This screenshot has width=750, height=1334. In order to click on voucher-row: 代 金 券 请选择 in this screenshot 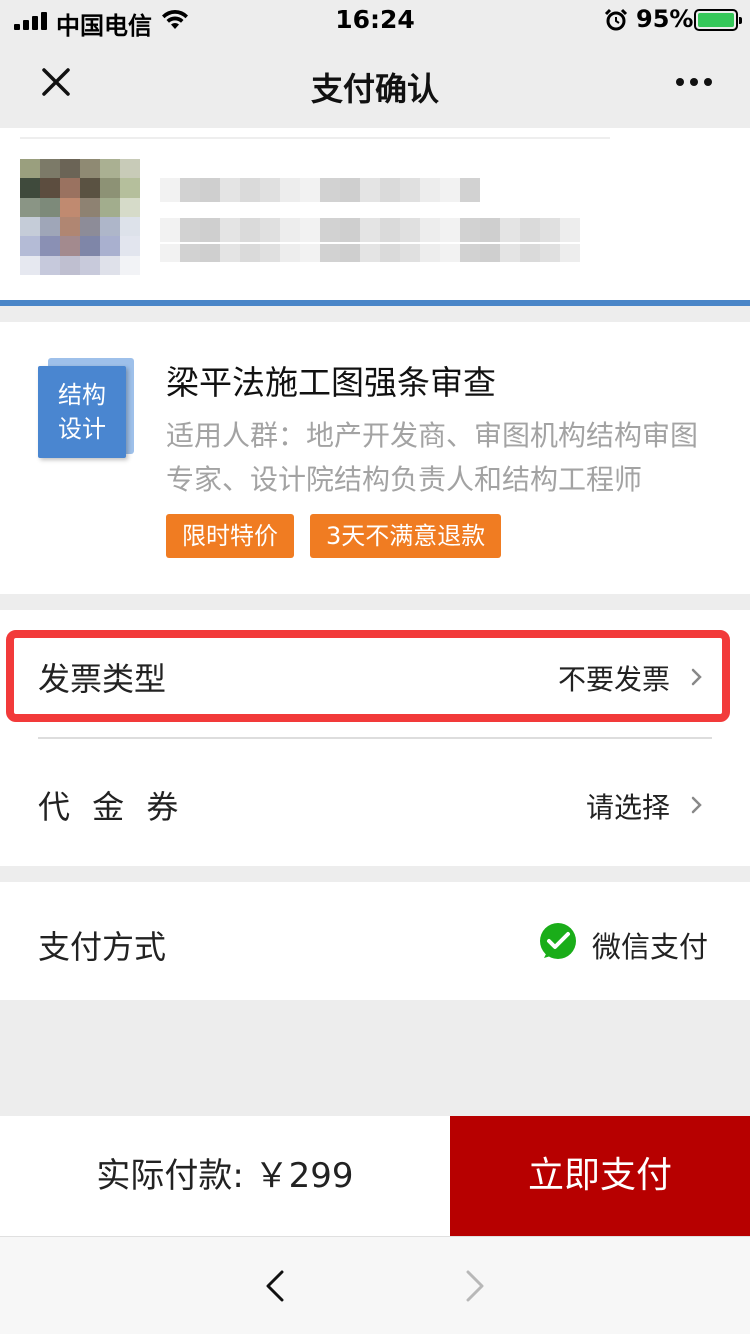, I will do `click(375, 802)`.